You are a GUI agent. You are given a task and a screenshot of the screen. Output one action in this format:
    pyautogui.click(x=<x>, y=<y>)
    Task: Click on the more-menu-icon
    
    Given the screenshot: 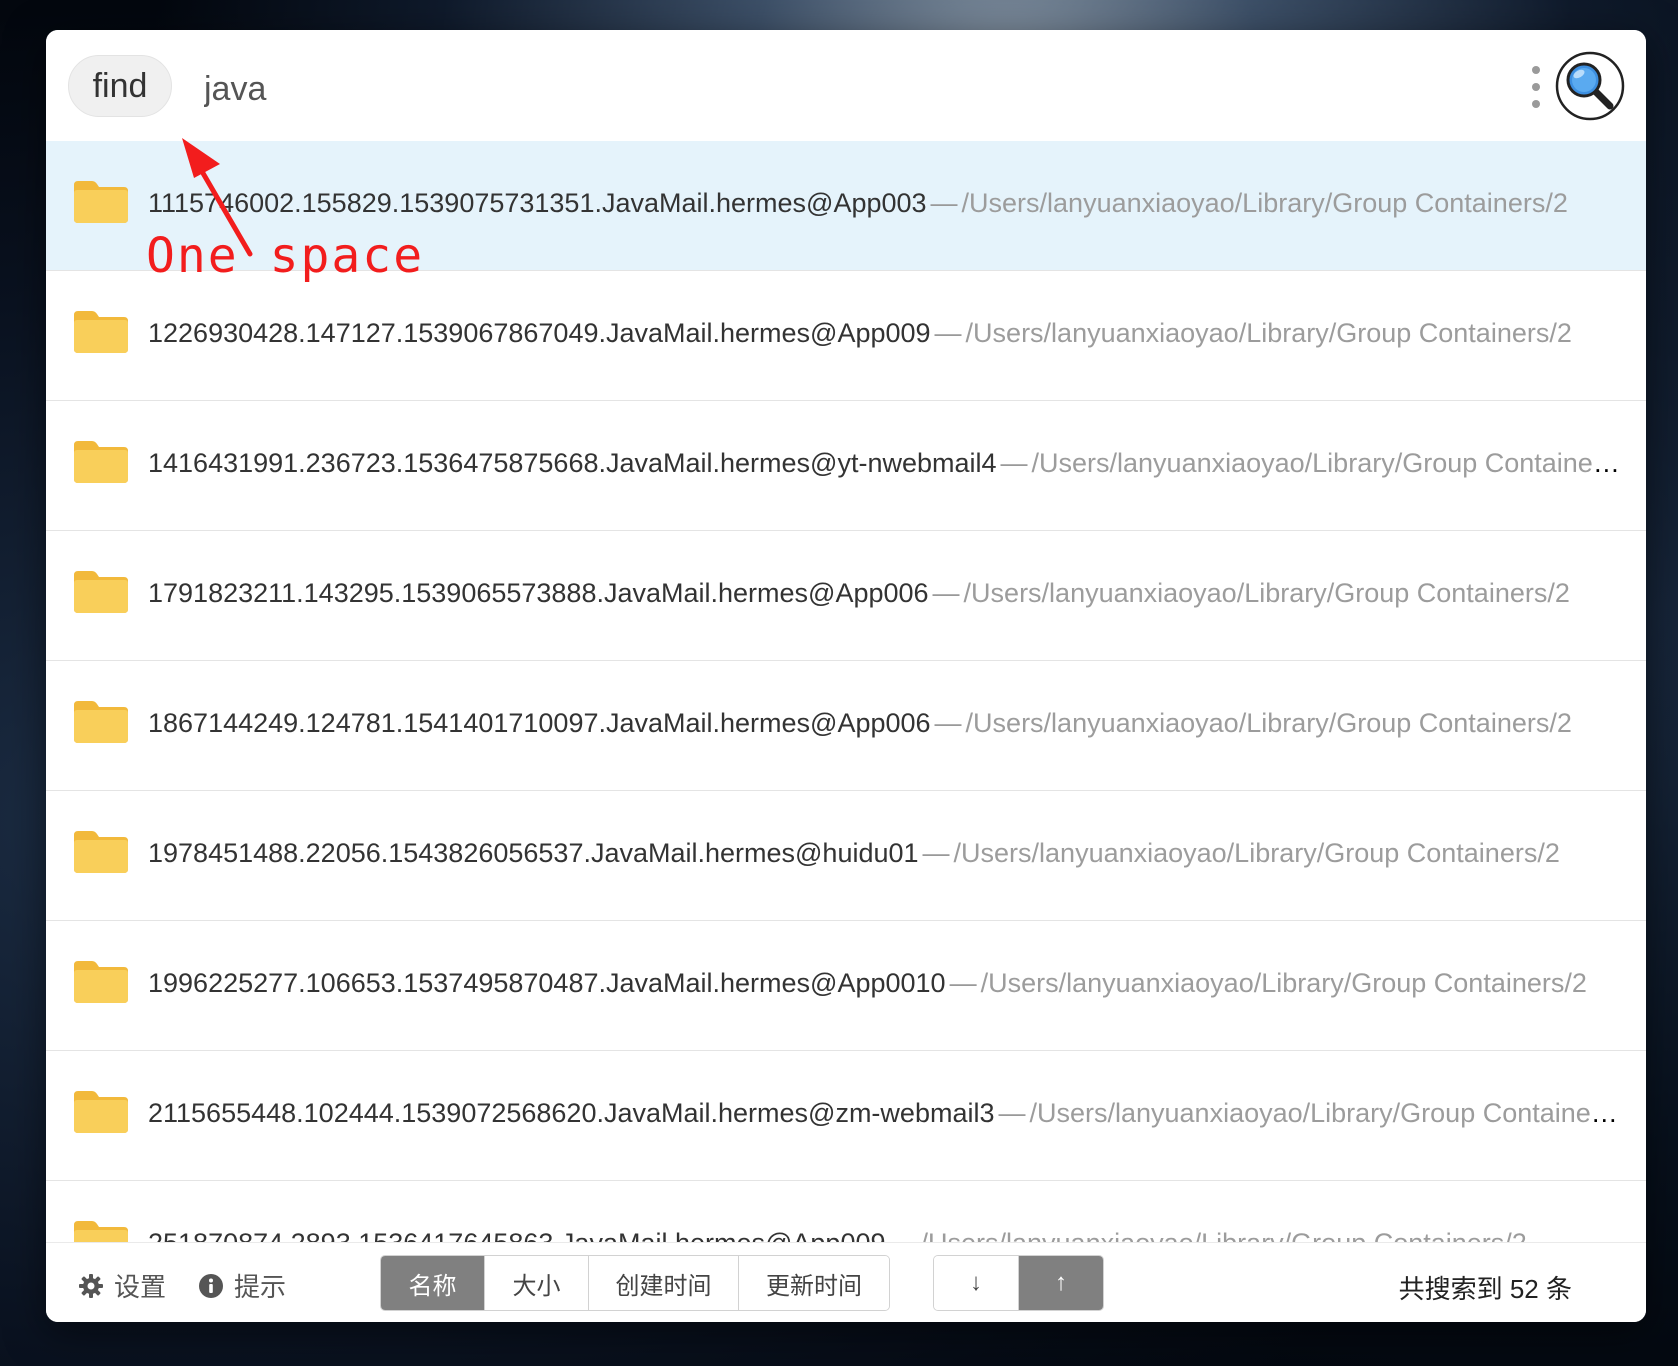 What is the action you would take?
    pyautogui.click(x=1536, y=87)
    